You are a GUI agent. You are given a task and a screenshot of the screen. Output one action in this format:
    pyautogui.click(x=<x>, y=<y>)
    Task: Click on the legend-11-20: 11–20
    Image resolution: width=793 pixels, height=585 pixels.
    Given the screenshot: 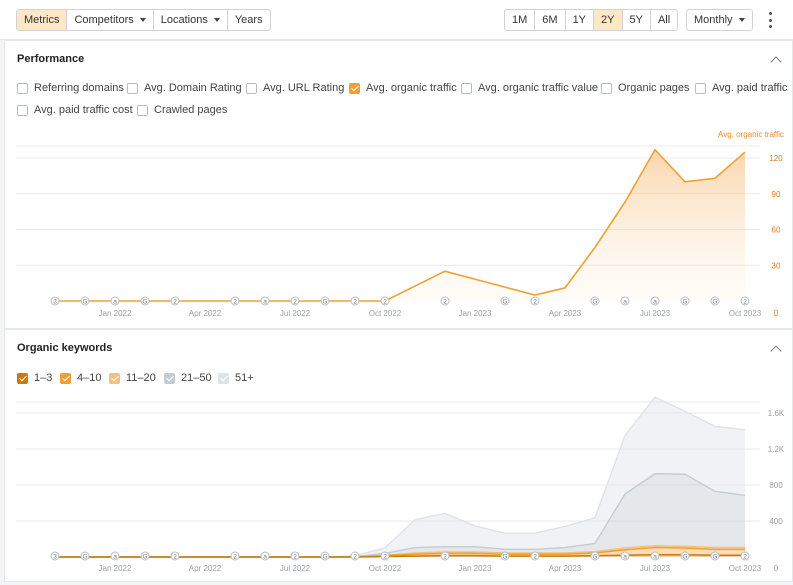 What is the action you would take?
    pyautogui.click(x=132, y=378)
    